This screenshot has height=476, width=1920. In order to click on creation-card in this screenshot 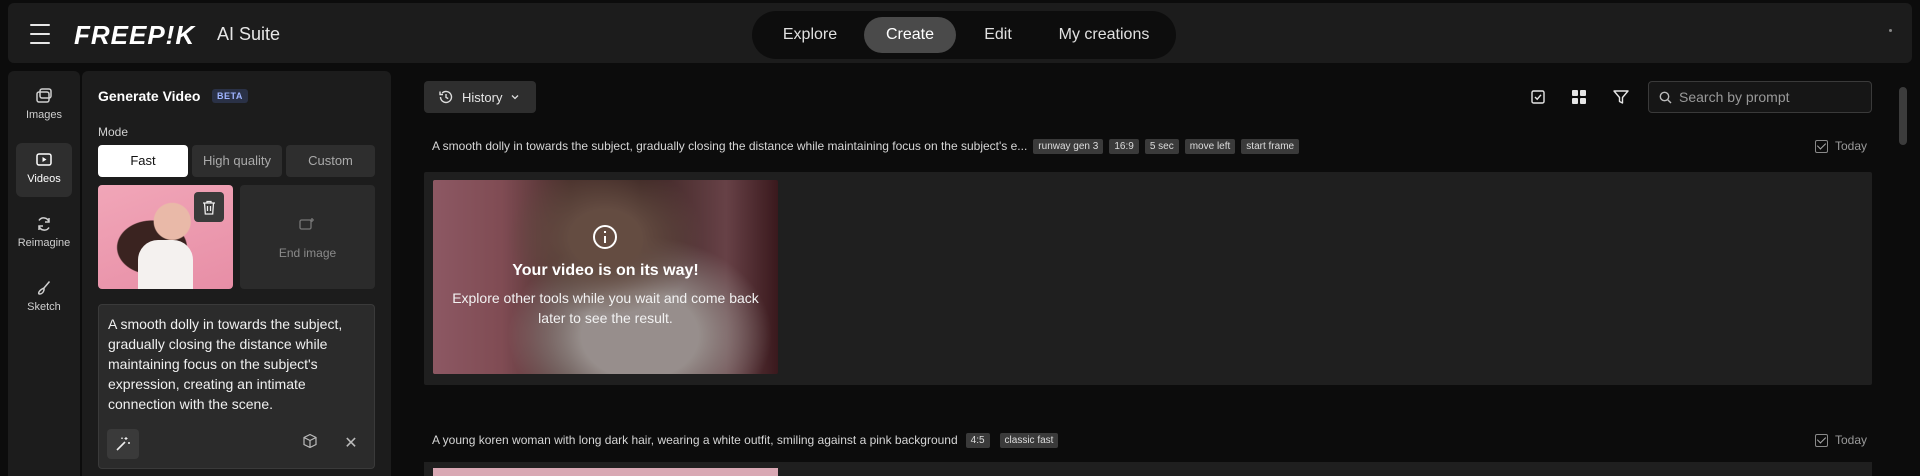, I will do `click(1148, 469)`.